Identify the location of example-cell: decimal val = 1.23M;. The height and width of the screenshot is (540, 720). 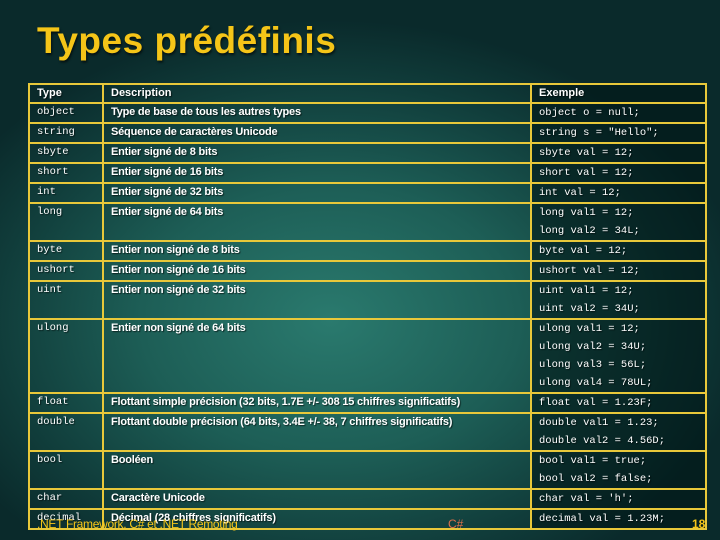
(618, 519).